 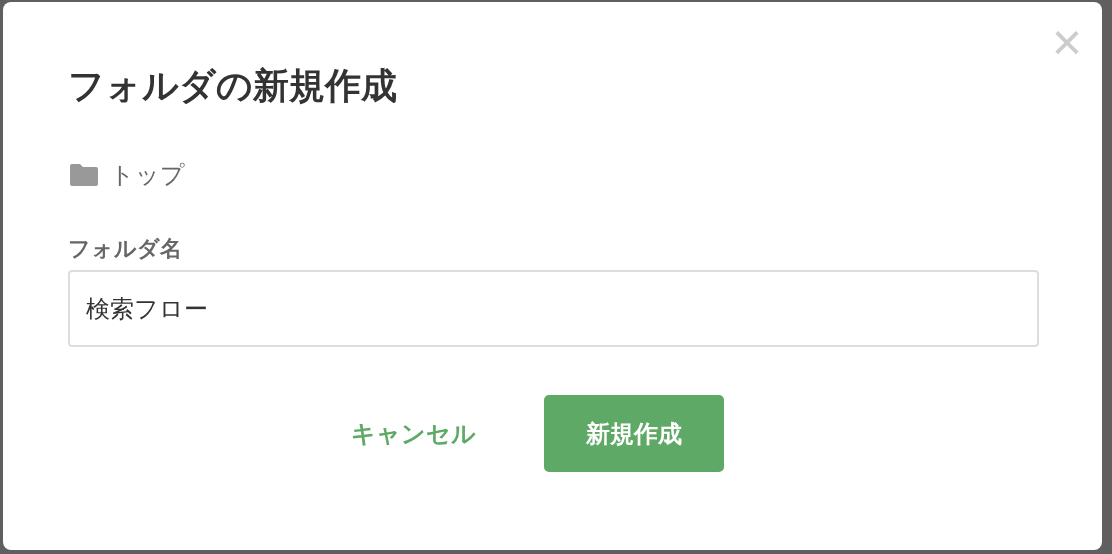 What do you see at coordinates (1066, 42) in the screenshot?
I see `close-button: ×` at bounding box center [1066, 42].